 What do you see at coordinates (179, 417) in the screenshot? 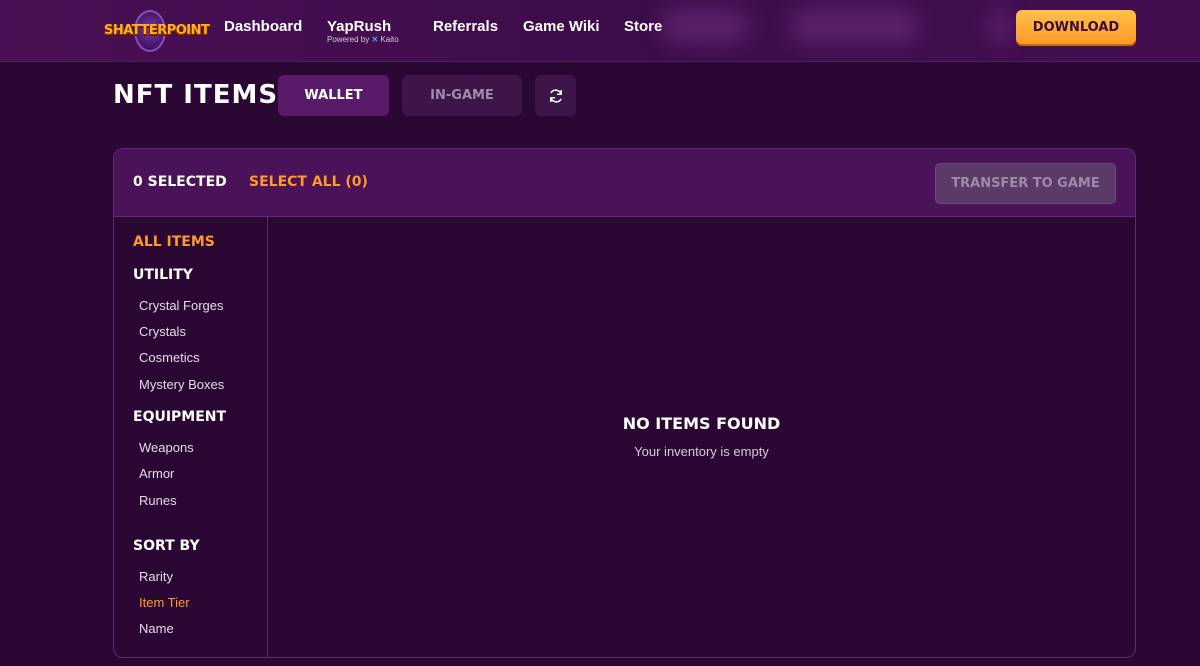
I see `sidebar-heading-equipment: EQUIPMENT` at bounding box center [179, 417].